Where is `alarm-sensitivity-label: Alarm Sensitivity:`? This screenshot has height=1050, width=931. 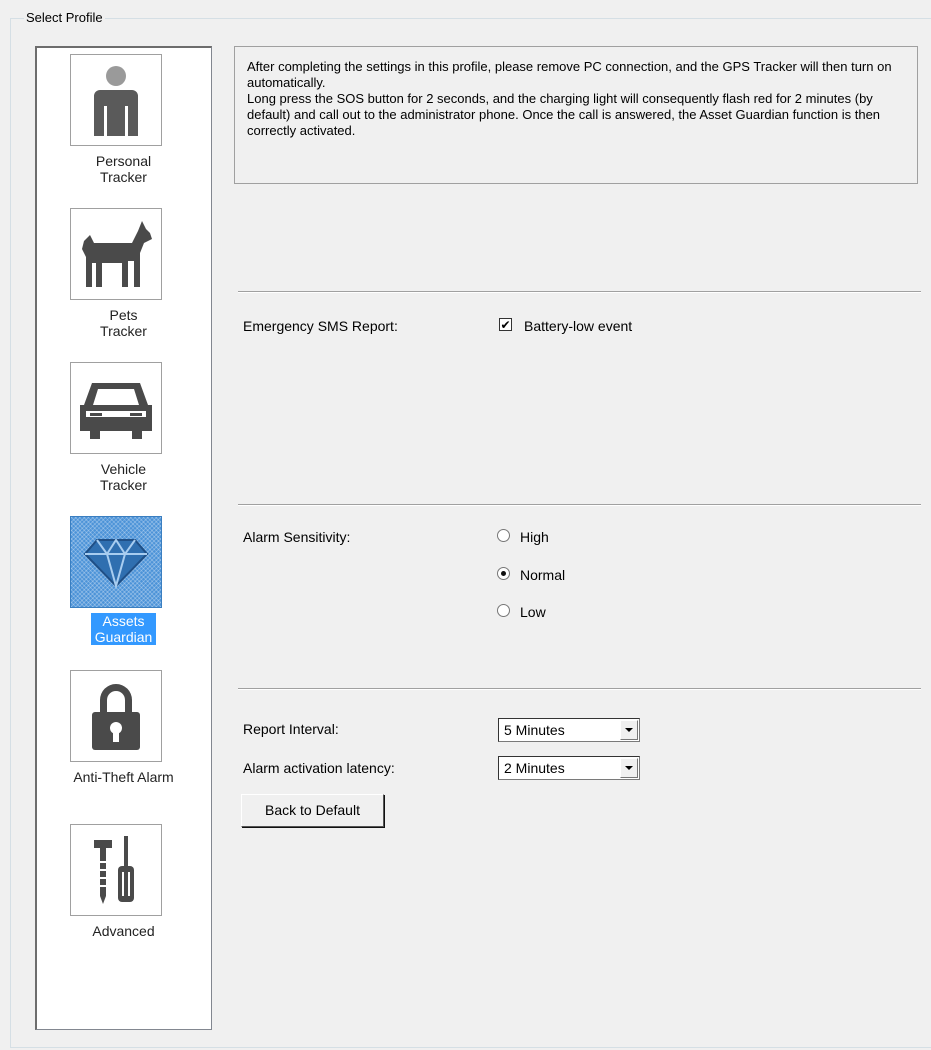
alarm-sensitivity-label: Alarm Sensitivity: is located at coordinates (297, 537).